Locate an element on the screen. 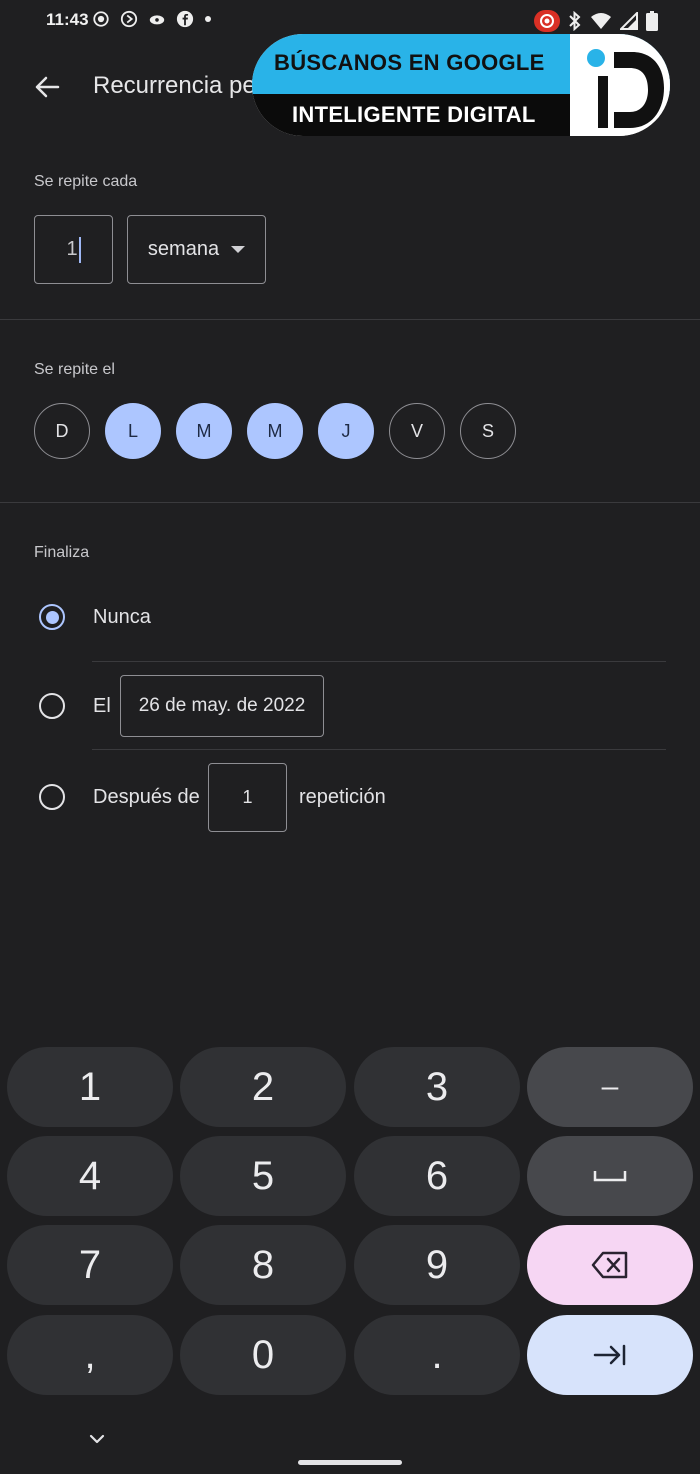 The width and height of the screenshot is (700, 1474). recording-icon is located at coordinates (547, 21).